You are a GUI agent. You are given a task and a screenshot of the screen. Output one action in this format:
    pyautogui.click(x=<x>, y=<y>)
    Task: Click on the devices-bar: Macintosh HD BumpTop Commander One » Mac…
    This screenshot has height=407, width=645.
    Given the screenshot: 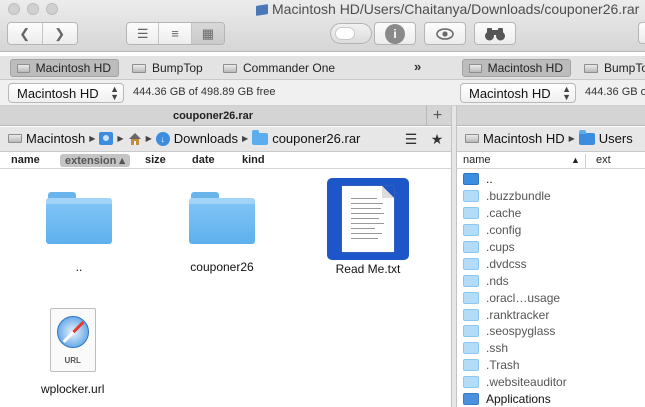 What is the action you would take?
    pyautogui.click(x=322, y=68)
    